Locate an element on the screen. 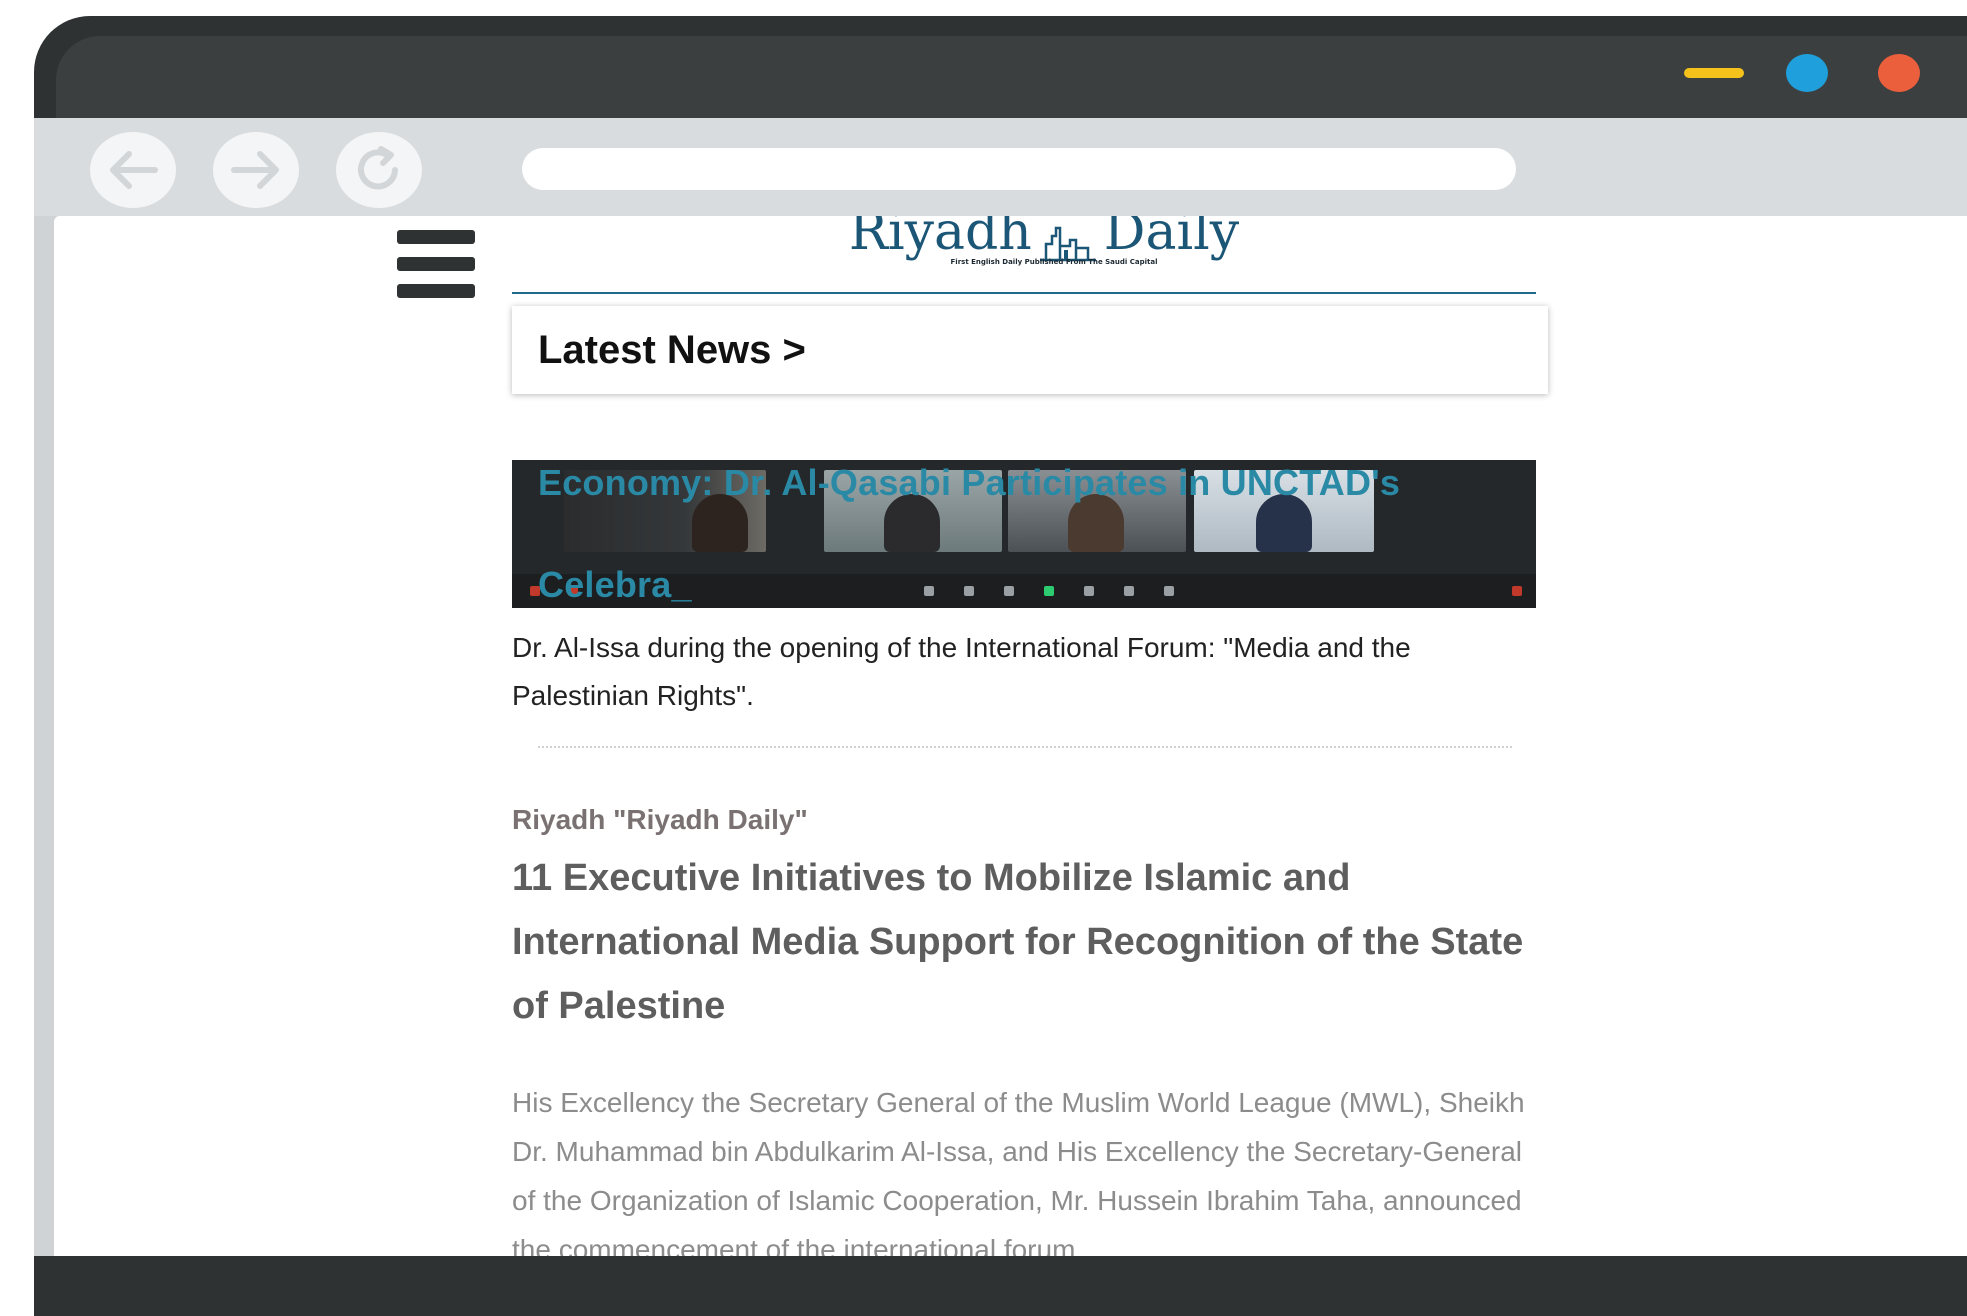  reload-icon is located at coordinates (378, 168).